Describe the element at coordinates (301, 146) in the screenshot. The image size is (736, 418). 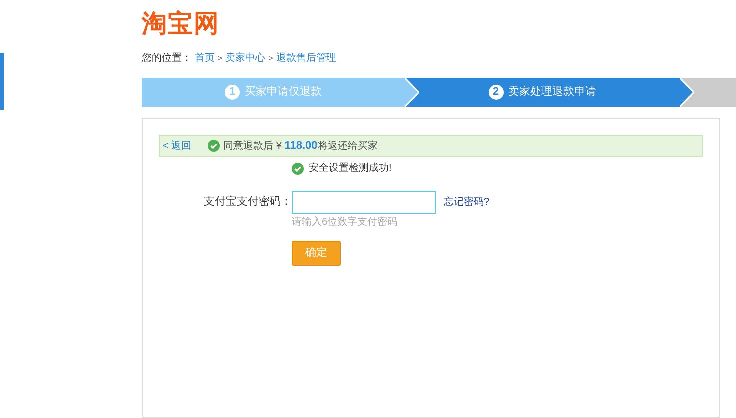
I see `refund-message: 同意退款后 ¥ 118.00将返还给买家` at that location.